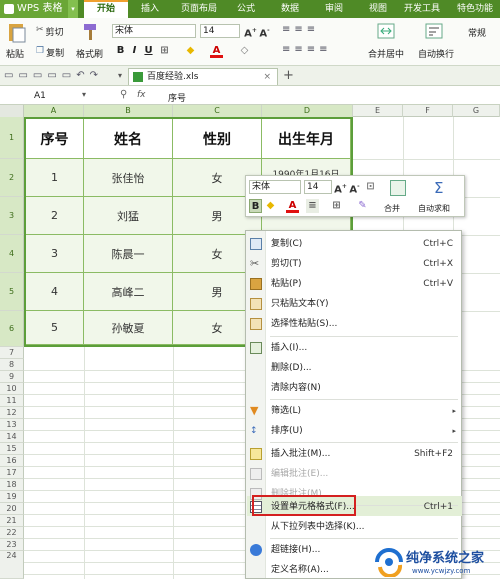 The height and width of the screenshot is (579, 500). Describe the element at coordinates (53, 75) in the screenshot. I see `quick-access-icons: ▭▭▭▭▭↶↷` at that location.